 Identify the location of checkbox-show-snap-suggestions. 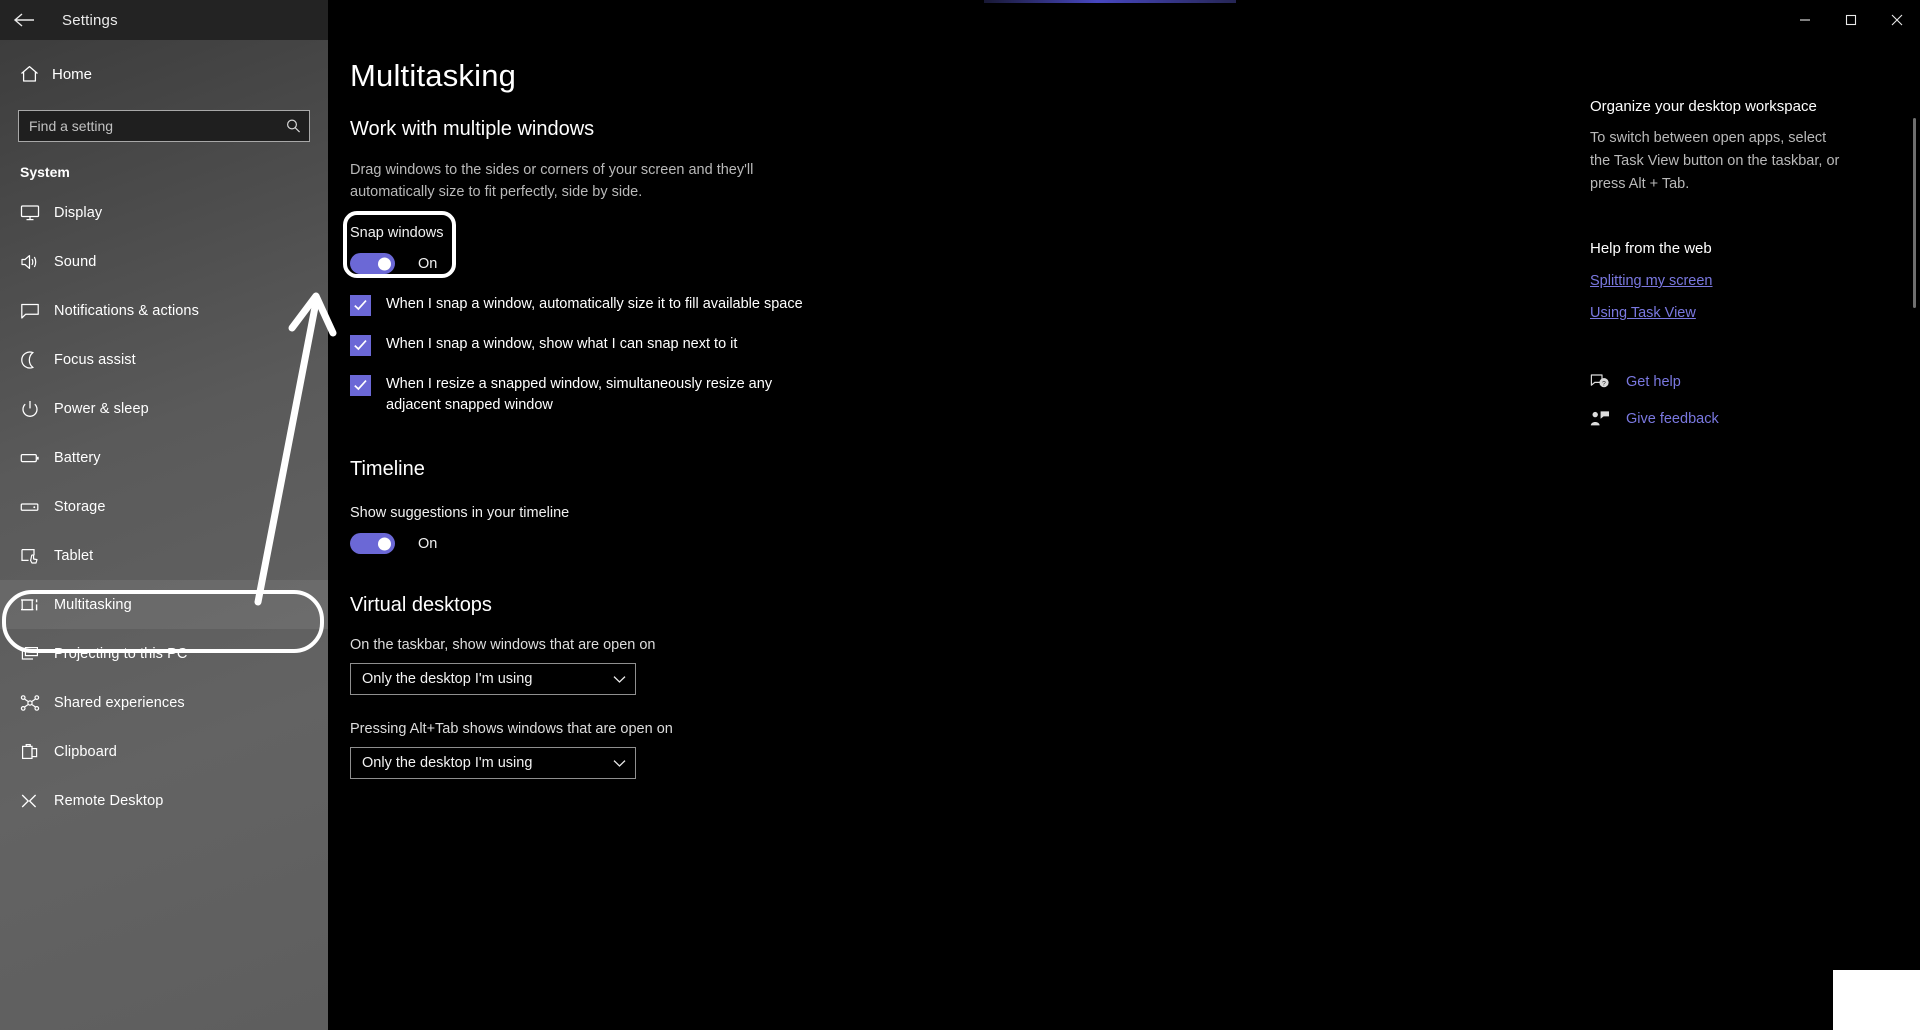
(360, 345).